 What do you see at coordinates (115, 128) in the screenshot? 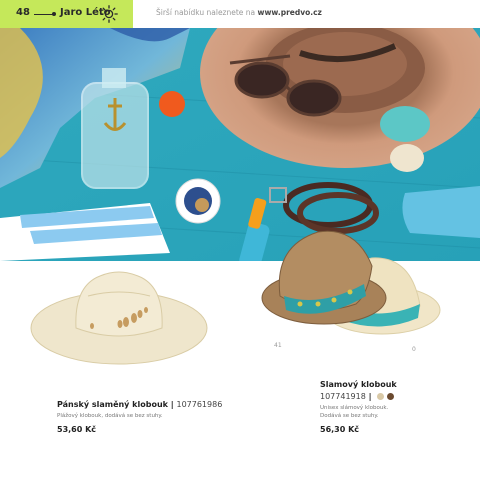
I see `bottle-photo` at bounding box center [115, 128].